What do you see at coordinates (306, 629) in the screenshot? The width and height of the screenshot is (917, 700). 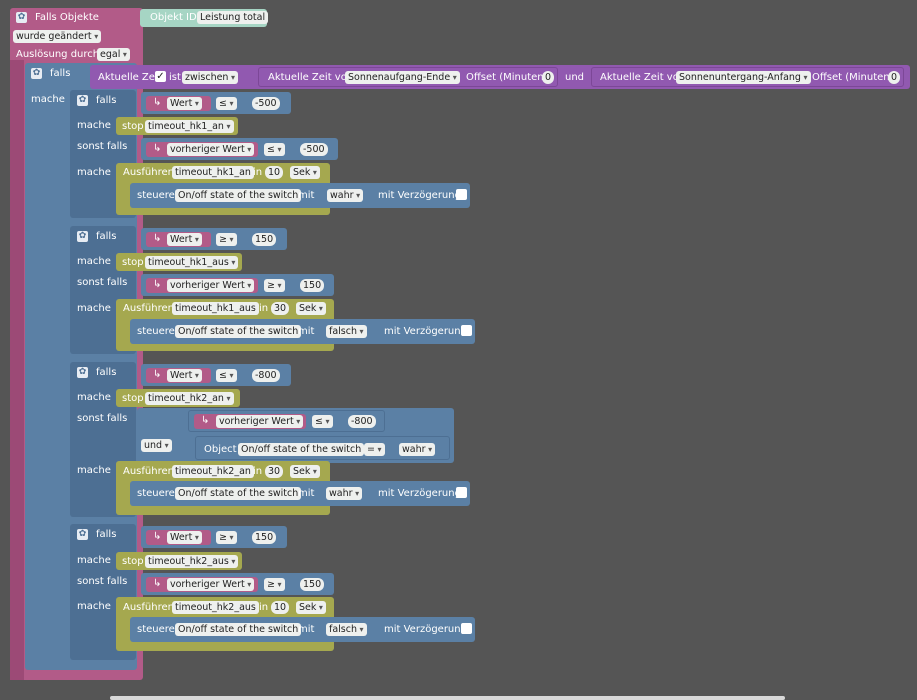 I see `mit-label: mit` at bounding box center [306, 629].